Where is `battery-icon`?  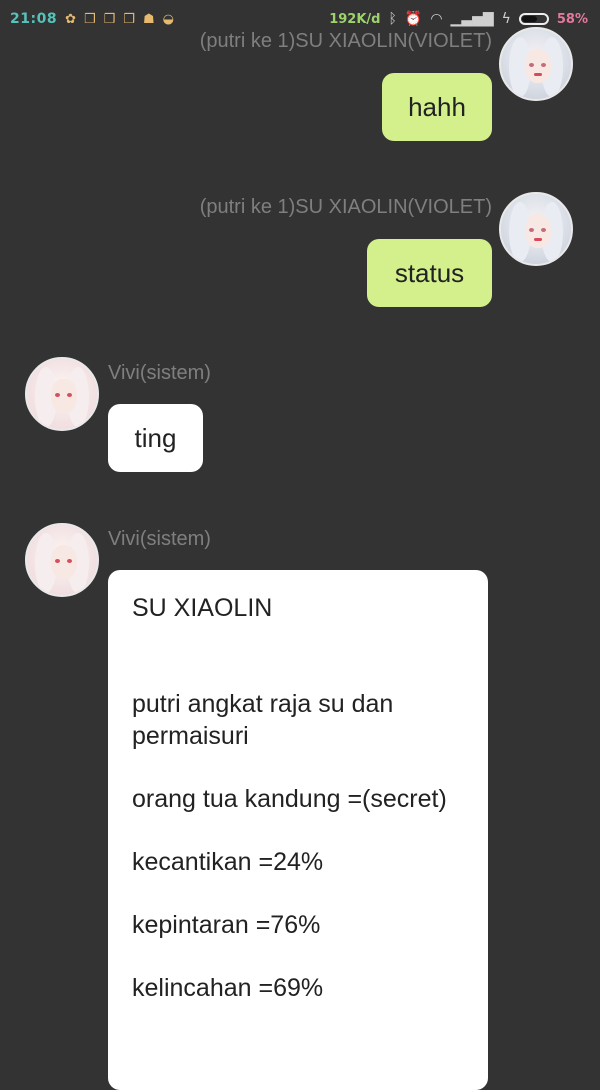
battery-icon is located at coordinates (533, 19).